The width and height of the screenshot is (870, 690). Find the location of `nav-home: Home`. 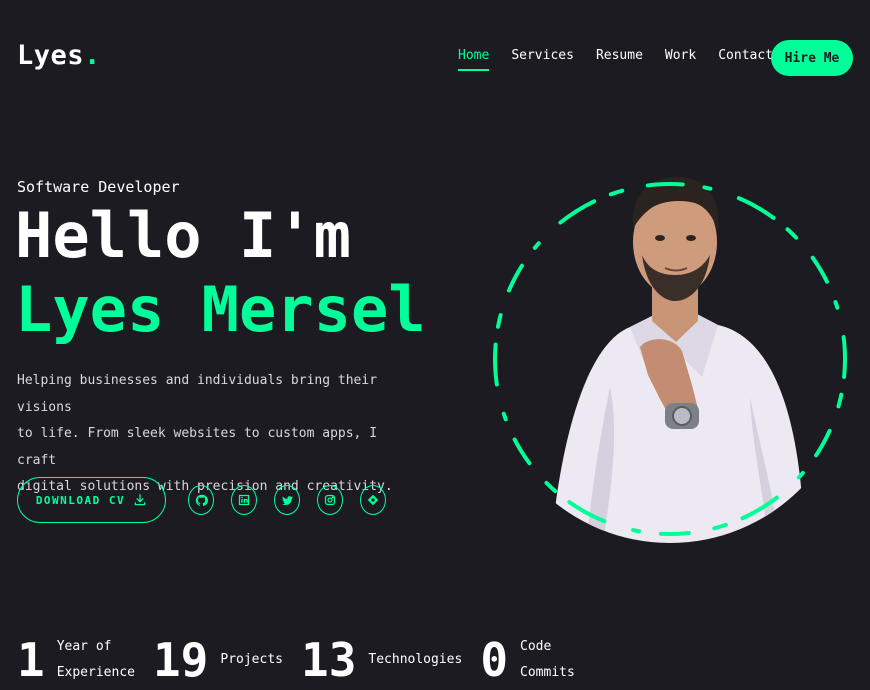

nav-home: Home is located at coordinates (474, 59).